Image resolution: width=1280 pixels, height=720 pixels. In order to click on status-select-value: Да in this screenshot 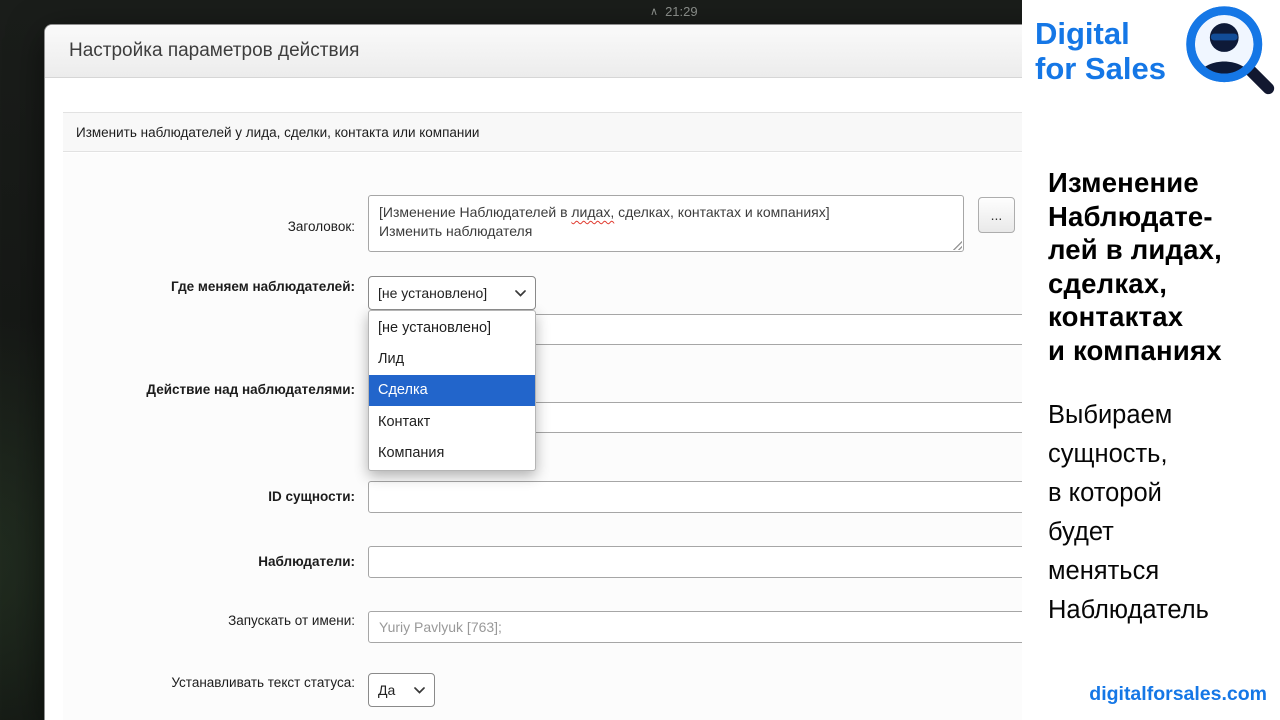, I will do `click(387, 690)`.